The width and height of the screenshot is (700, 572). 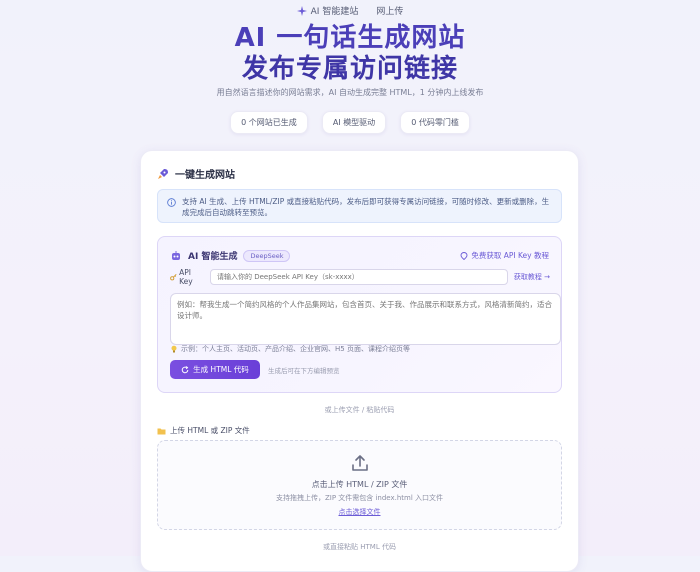 I want to click on refresh-icon, so click(x=185, y=369).